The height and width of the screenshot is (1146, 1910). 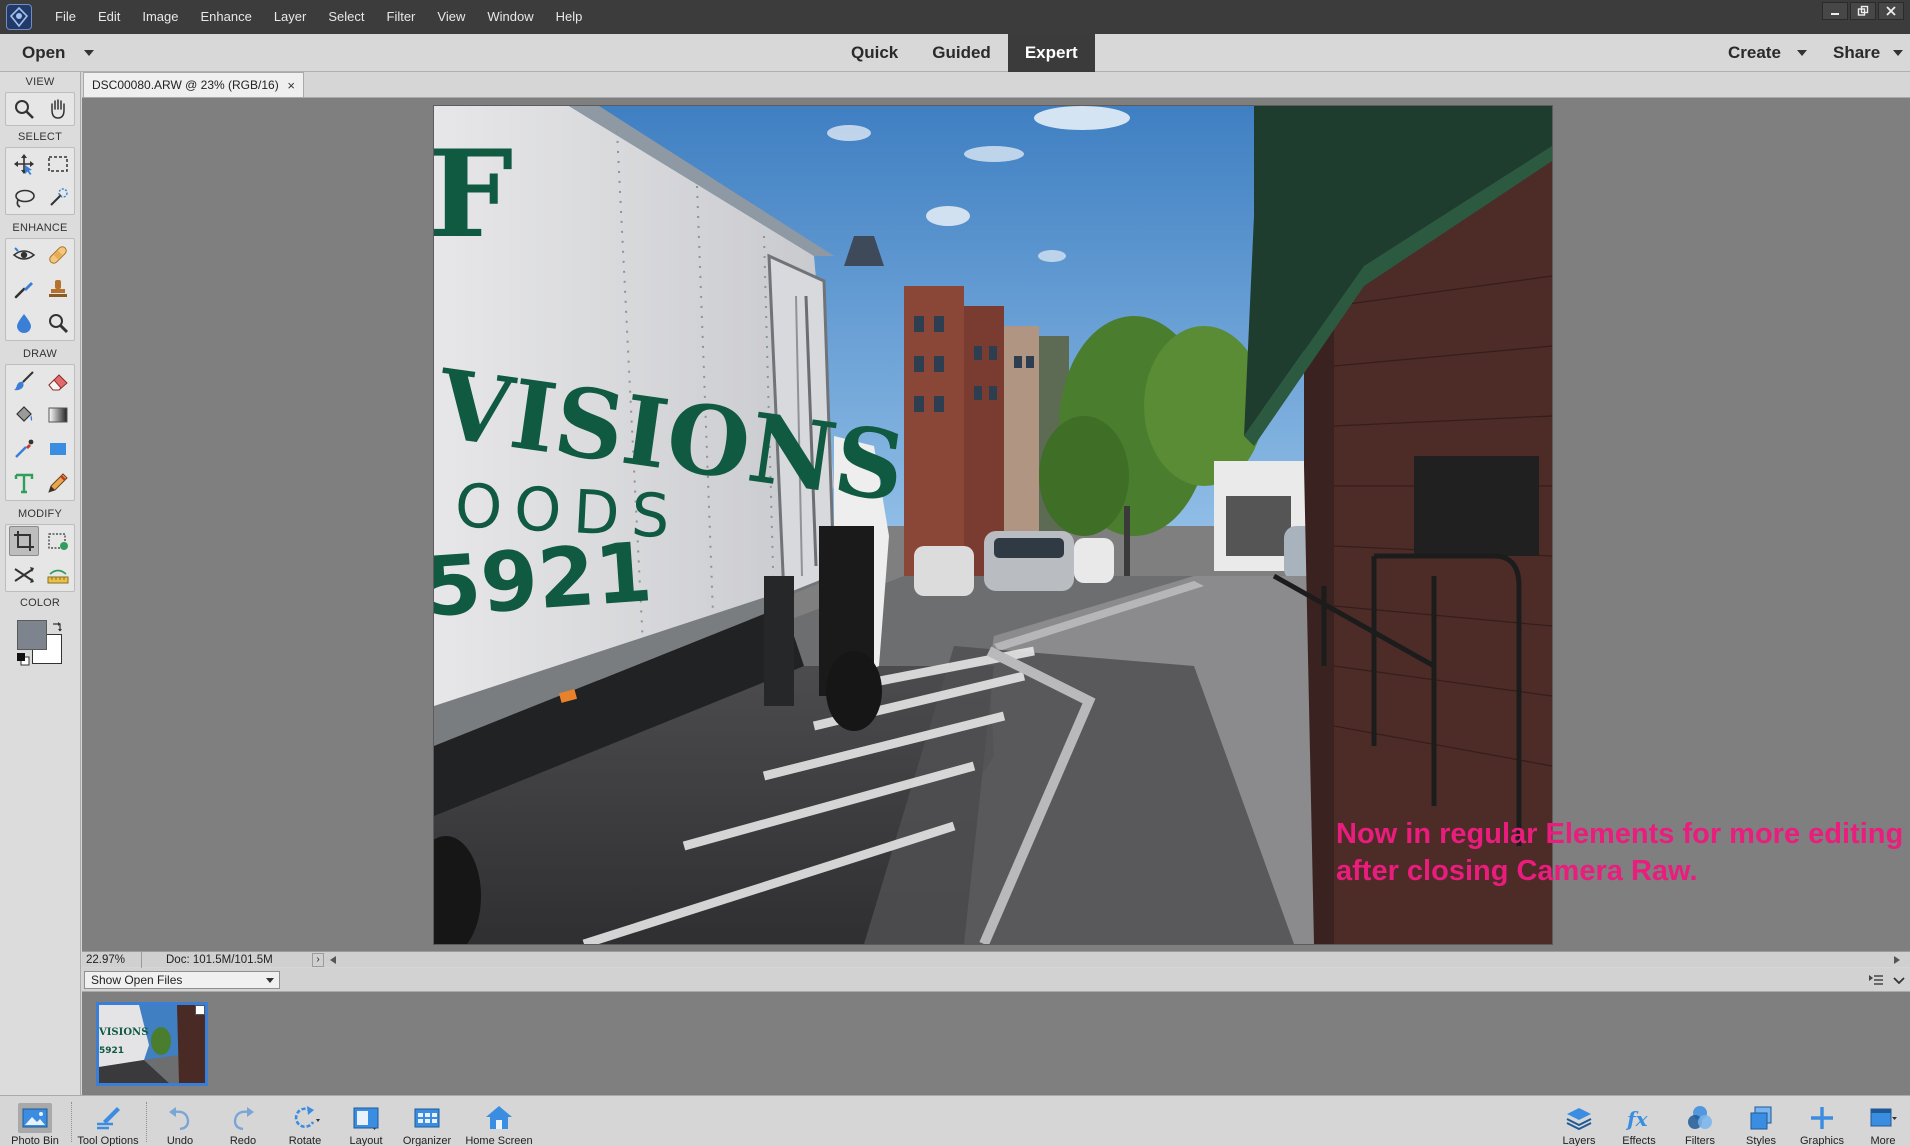 What do you see at coordinates (333, 960) in the screenshot?
I see `scroll-left-icon` at bounding box center [333, 960].